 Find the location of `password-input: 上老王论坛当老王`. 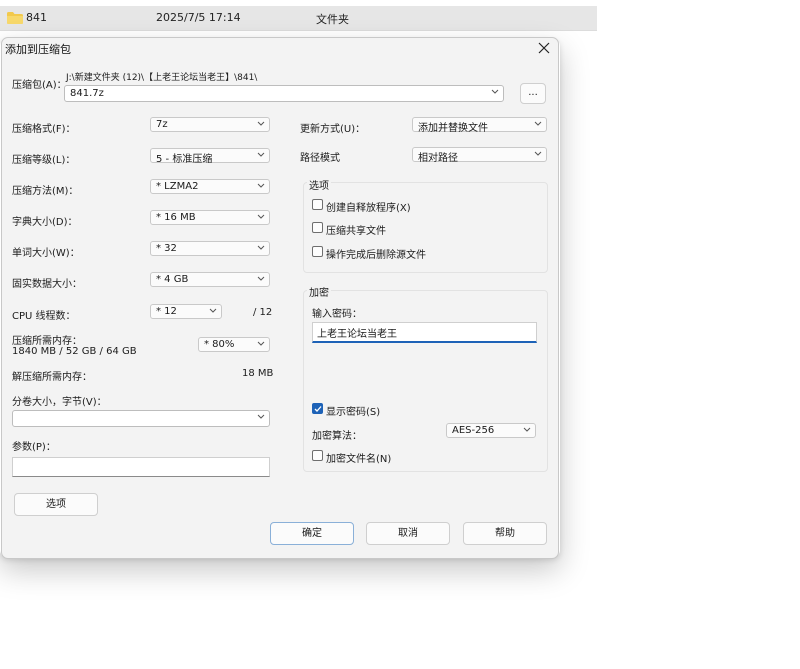

password-input: 上老王论坛当老王 is located at coordinates (424, 332).